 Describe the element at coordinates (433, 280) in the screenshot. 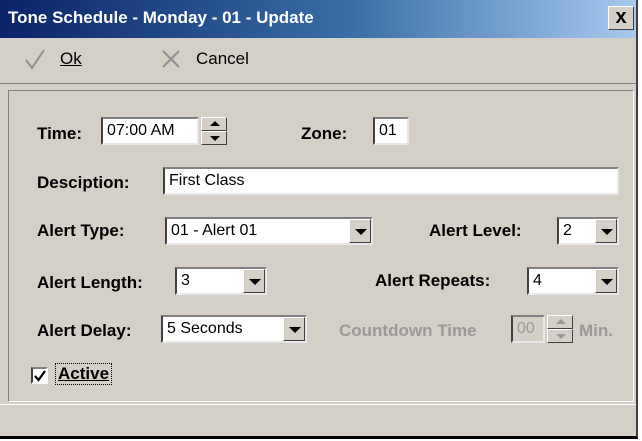

I see `alert-repeats-label: Alert Repeats:` at that location.